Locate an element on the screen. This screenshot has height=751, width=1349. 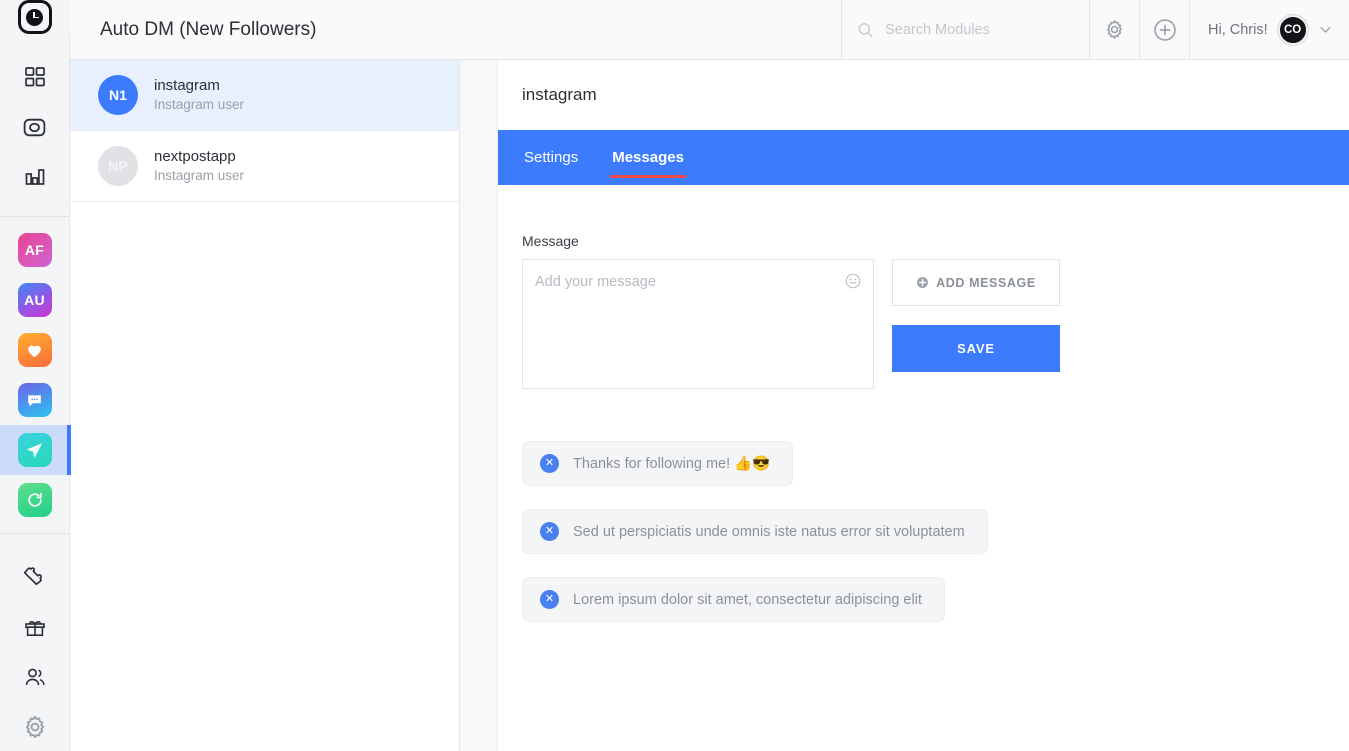
message-field-label: Message is located at coordinates (550, 241).